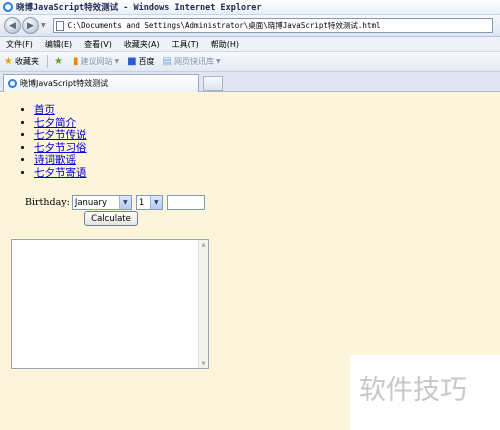 The width and height of the screenshot is (500, 430). I want to click on nav-list: 首页 七夕简介 七夕节传说 七夕节习俗 诗词歌谣 七夕节寄语, so click(54, 142).